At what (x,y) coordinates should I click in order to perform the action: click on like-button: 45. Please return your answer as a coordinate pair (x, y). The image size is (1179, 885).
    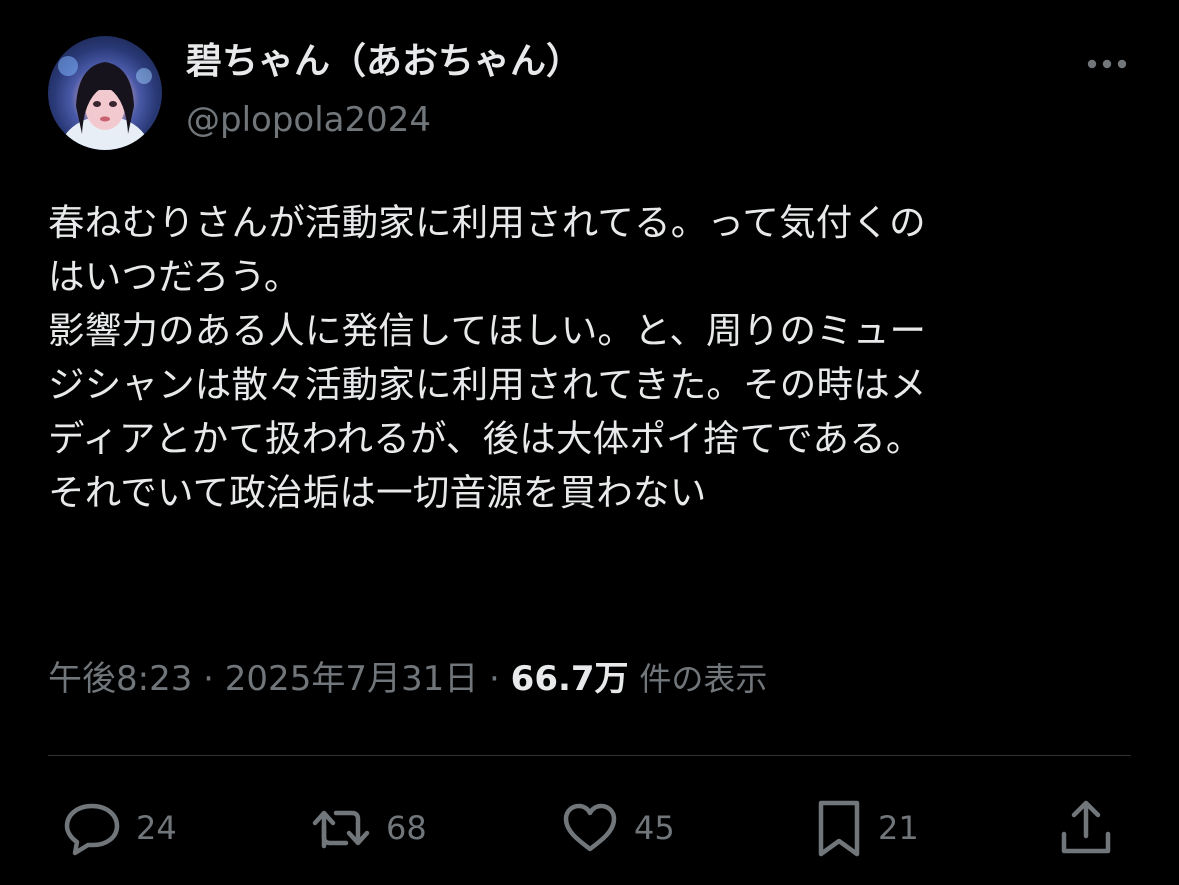
    Looking at the image, I should click on (617, 828).